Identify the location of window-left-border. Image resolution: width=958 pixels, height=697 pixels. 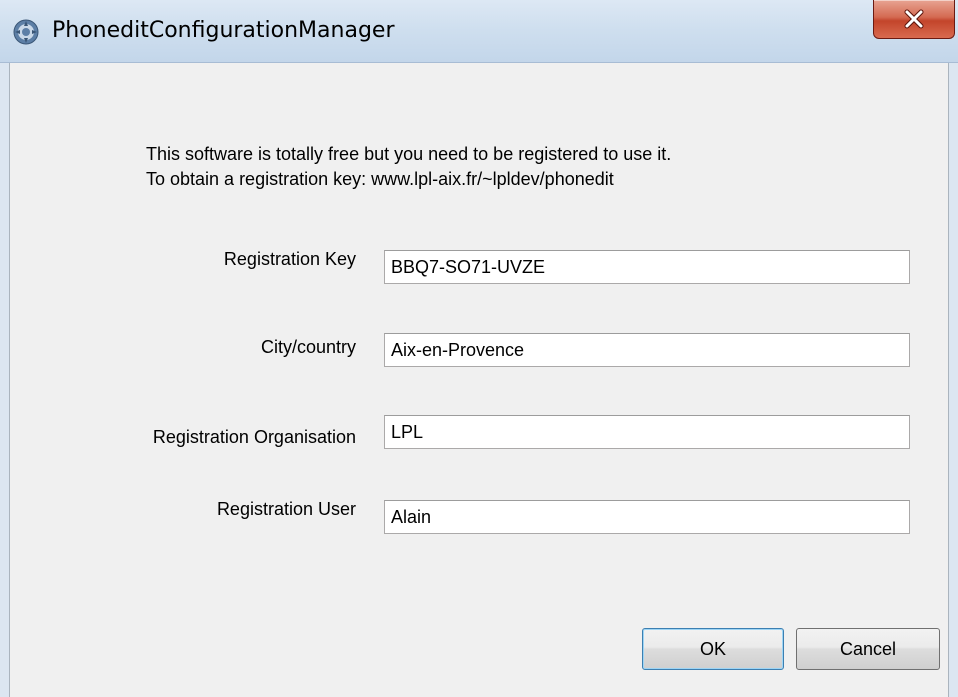
(5, 380).